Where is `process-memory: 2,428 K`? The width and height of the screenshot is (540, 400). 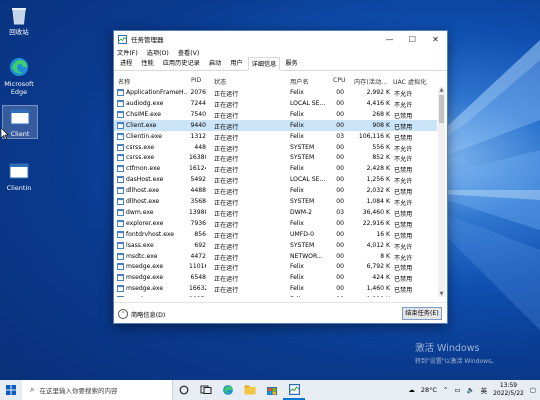 process-memory: 2,428 K is located at coordinates (378, 169).